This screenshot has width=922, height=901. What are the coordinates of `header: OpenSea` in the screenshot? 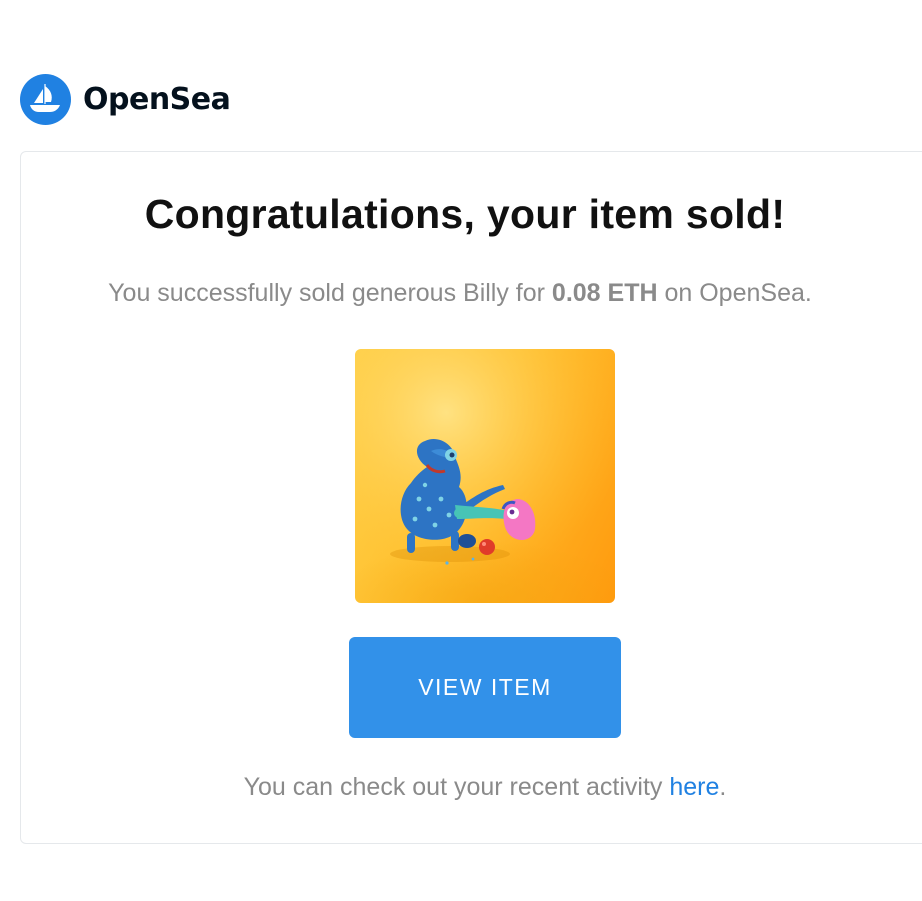 It's located at (125, 99).